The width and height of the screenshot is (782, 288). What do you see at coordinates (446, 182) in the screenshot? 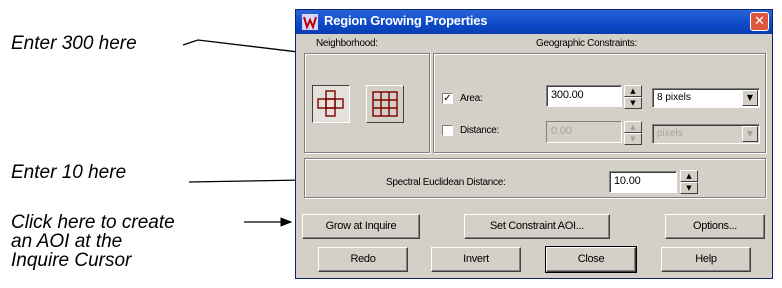
I see `spectral-distance-label: Spectral Euclidean Distance:` at bounding box center [446, 182].